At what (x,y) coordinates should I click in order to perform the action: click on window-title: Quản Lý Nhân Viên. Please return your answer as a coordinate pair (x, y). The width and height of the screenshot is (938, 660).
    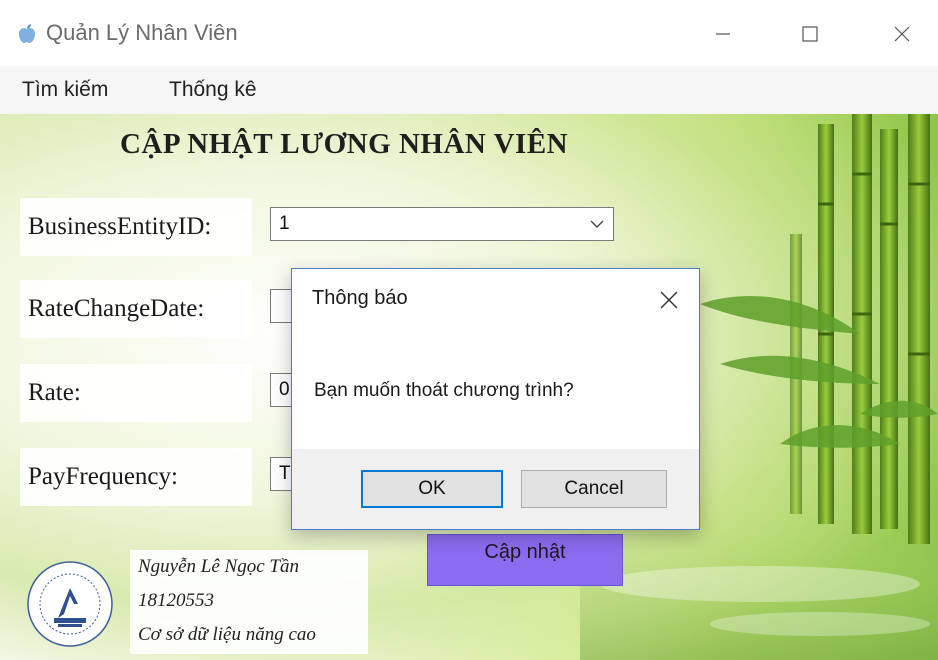
    Looking at the image, I should click on (142, 32).